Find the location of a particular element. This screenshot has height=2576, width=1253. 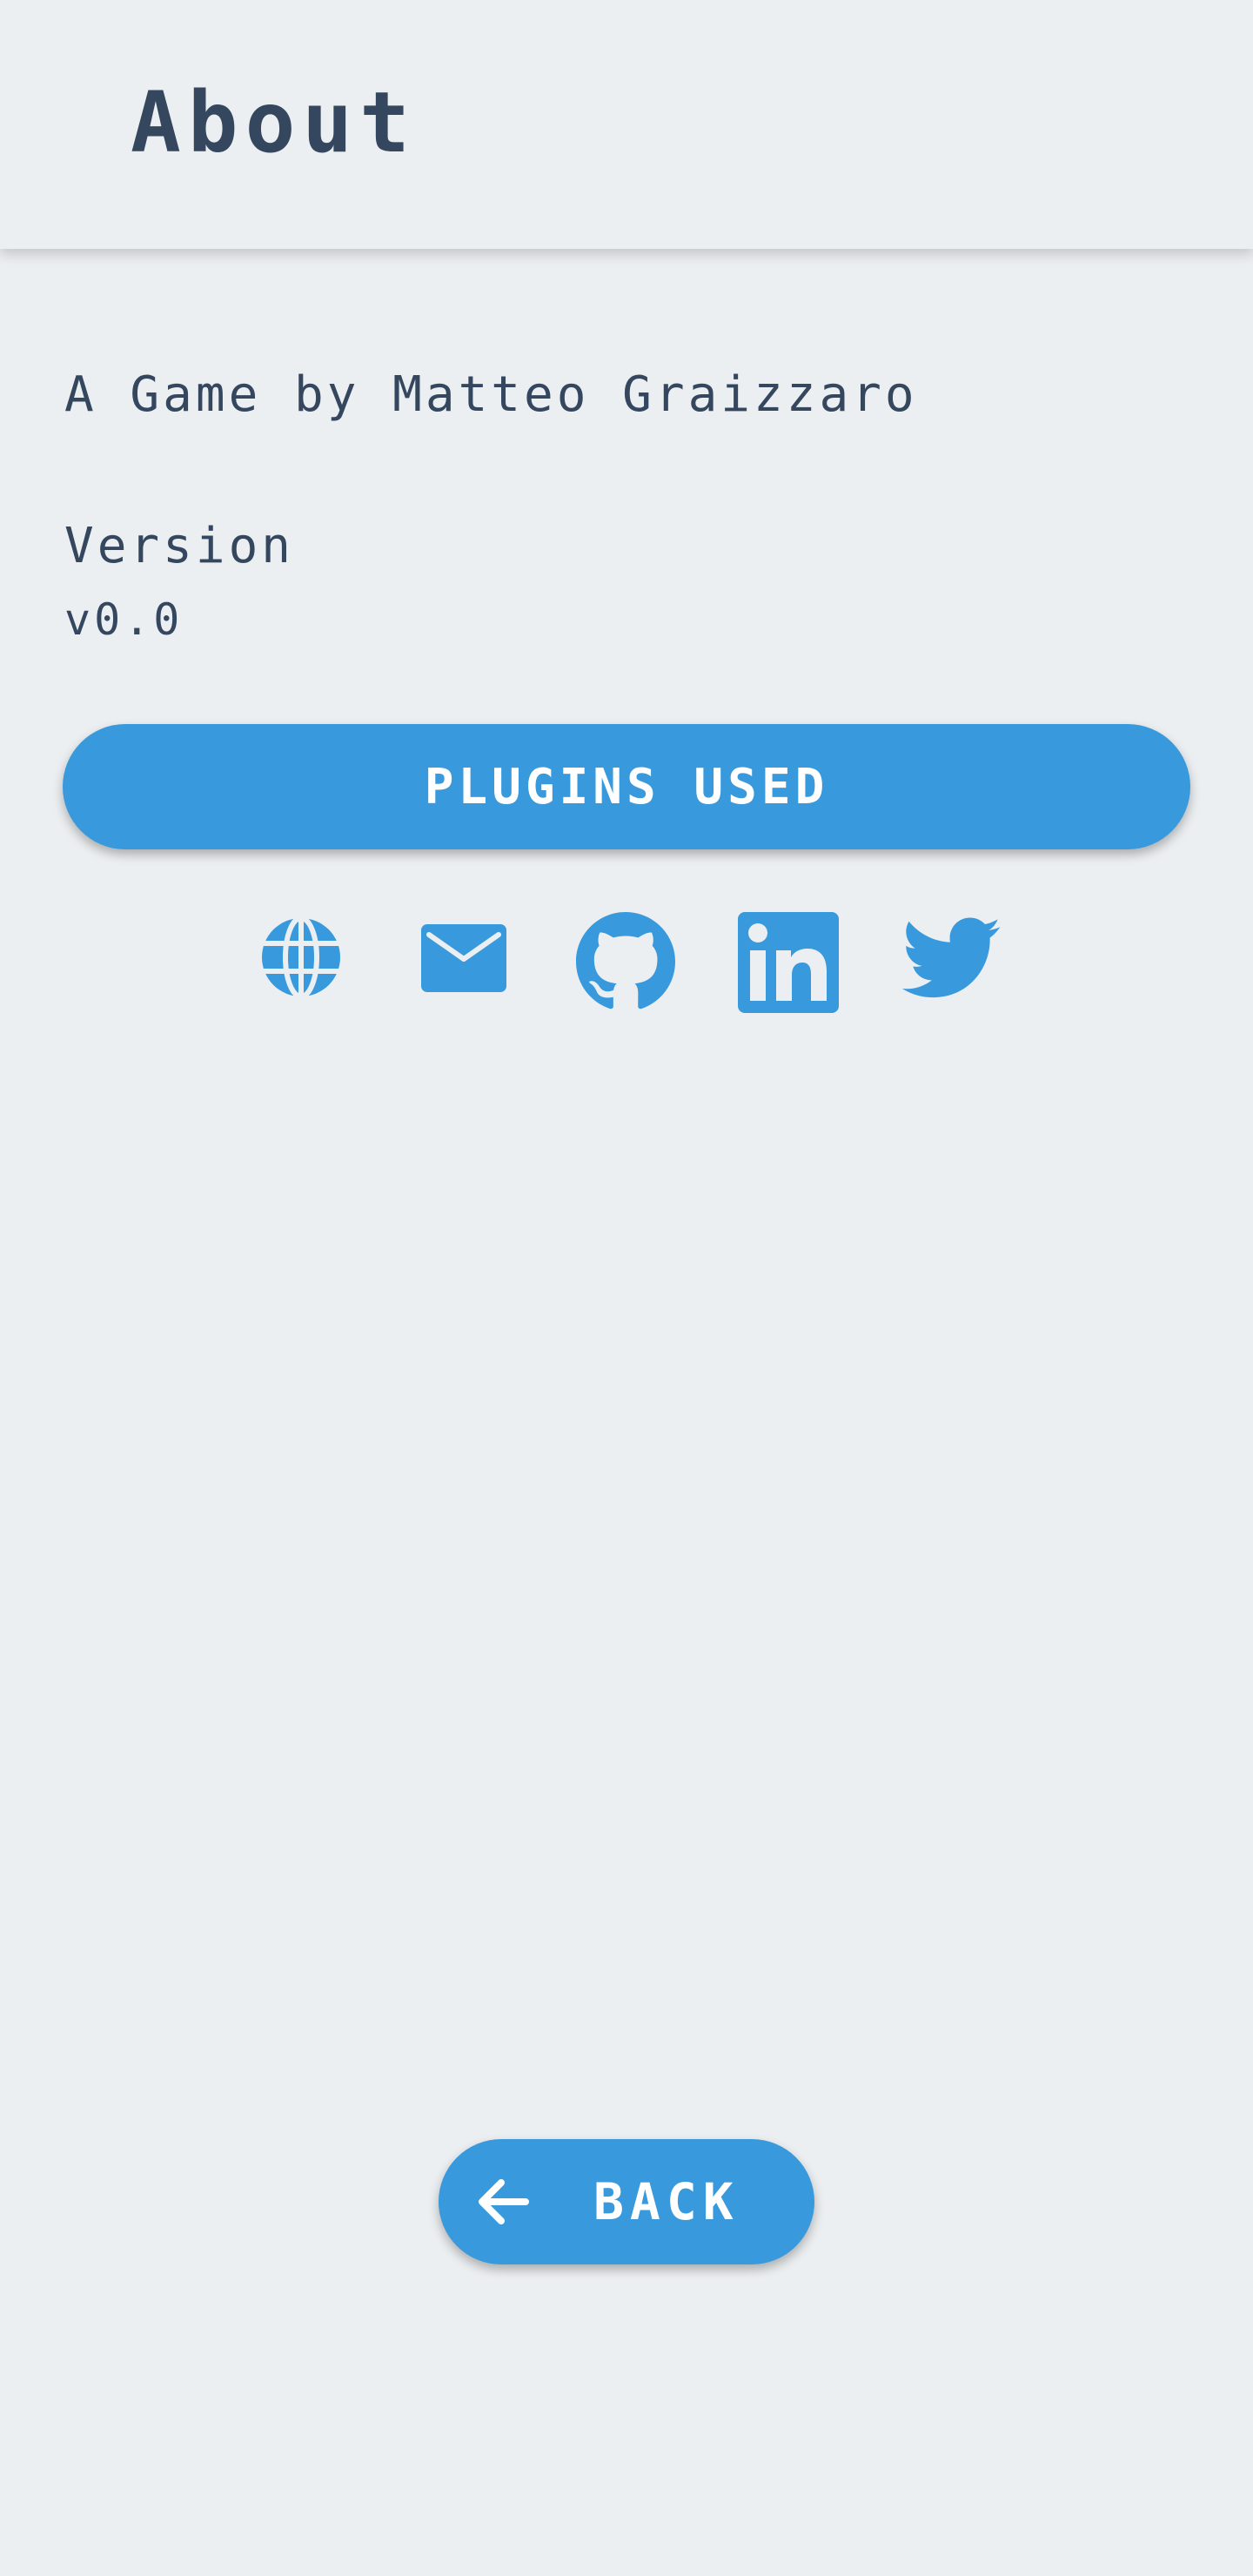

twitter-icon is located at coordinates (951, 958).